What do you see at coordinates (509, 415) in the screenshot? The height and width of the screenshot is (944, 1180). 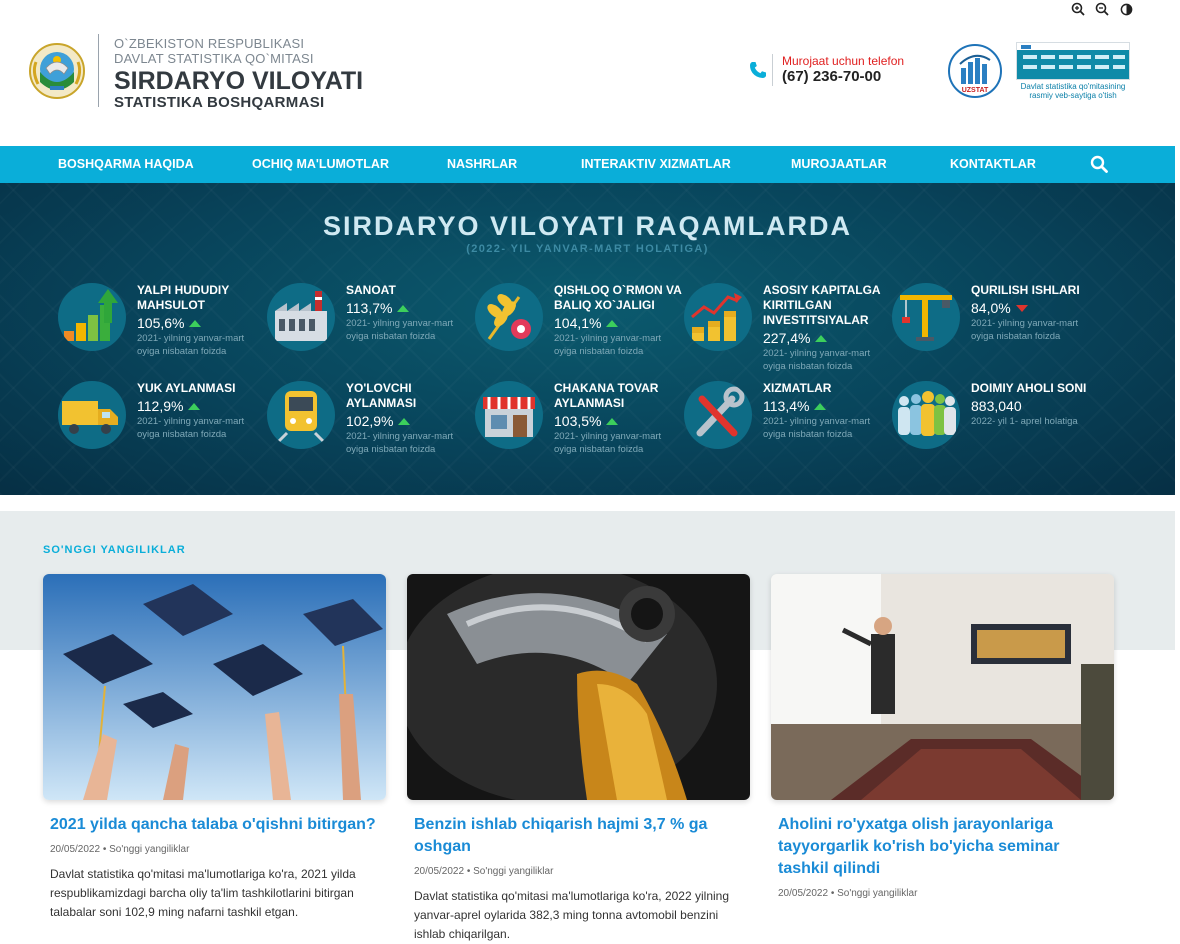 I see `shop-icon` at bounding box center [509, 415].